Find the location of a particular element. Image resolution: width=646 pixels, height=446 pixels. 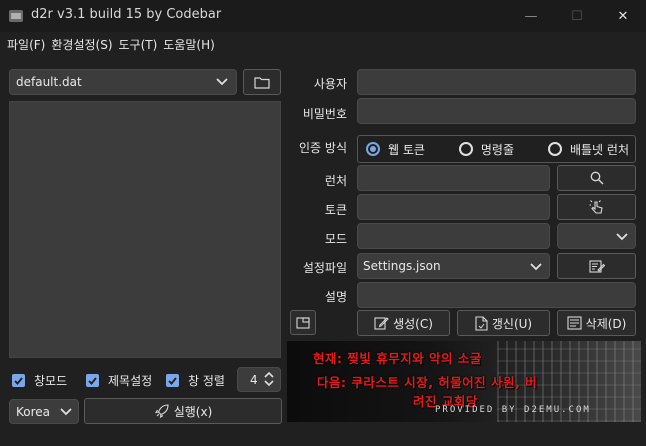

auth-method-group: 웹 토큰 명령줄 배틀넷 런처 is located at coordinates (496, 149).